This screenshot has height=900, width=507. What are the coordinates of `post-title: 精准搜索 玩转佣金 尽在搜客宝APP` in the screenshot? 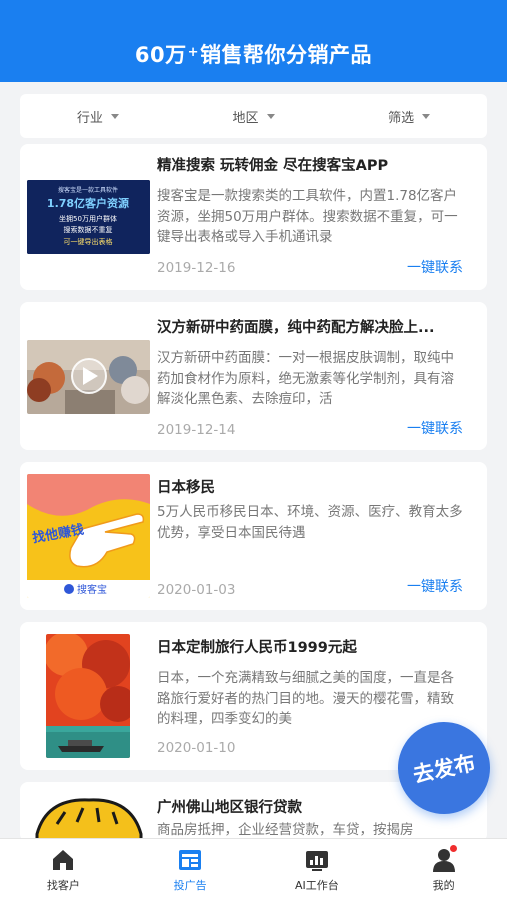 It's located at (273, 166).